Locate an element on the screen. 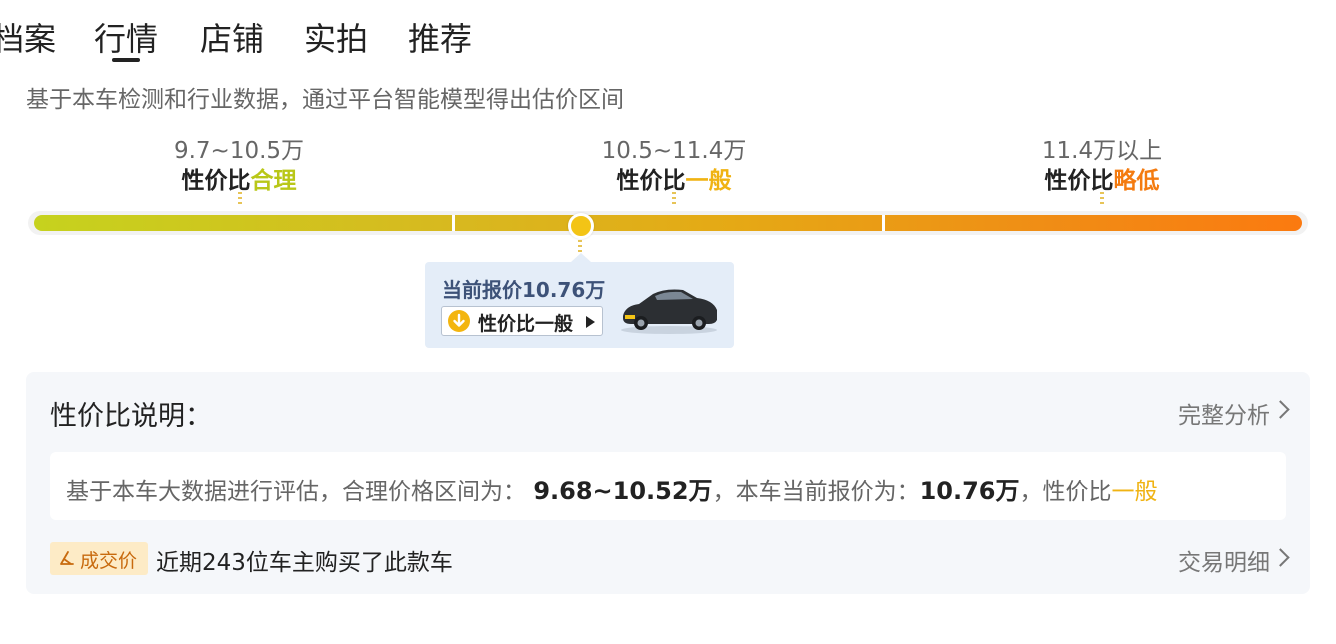 This screenshot has width=1336, height=644. segment-level-low: 略低 is located at coordinates (1136, 181).